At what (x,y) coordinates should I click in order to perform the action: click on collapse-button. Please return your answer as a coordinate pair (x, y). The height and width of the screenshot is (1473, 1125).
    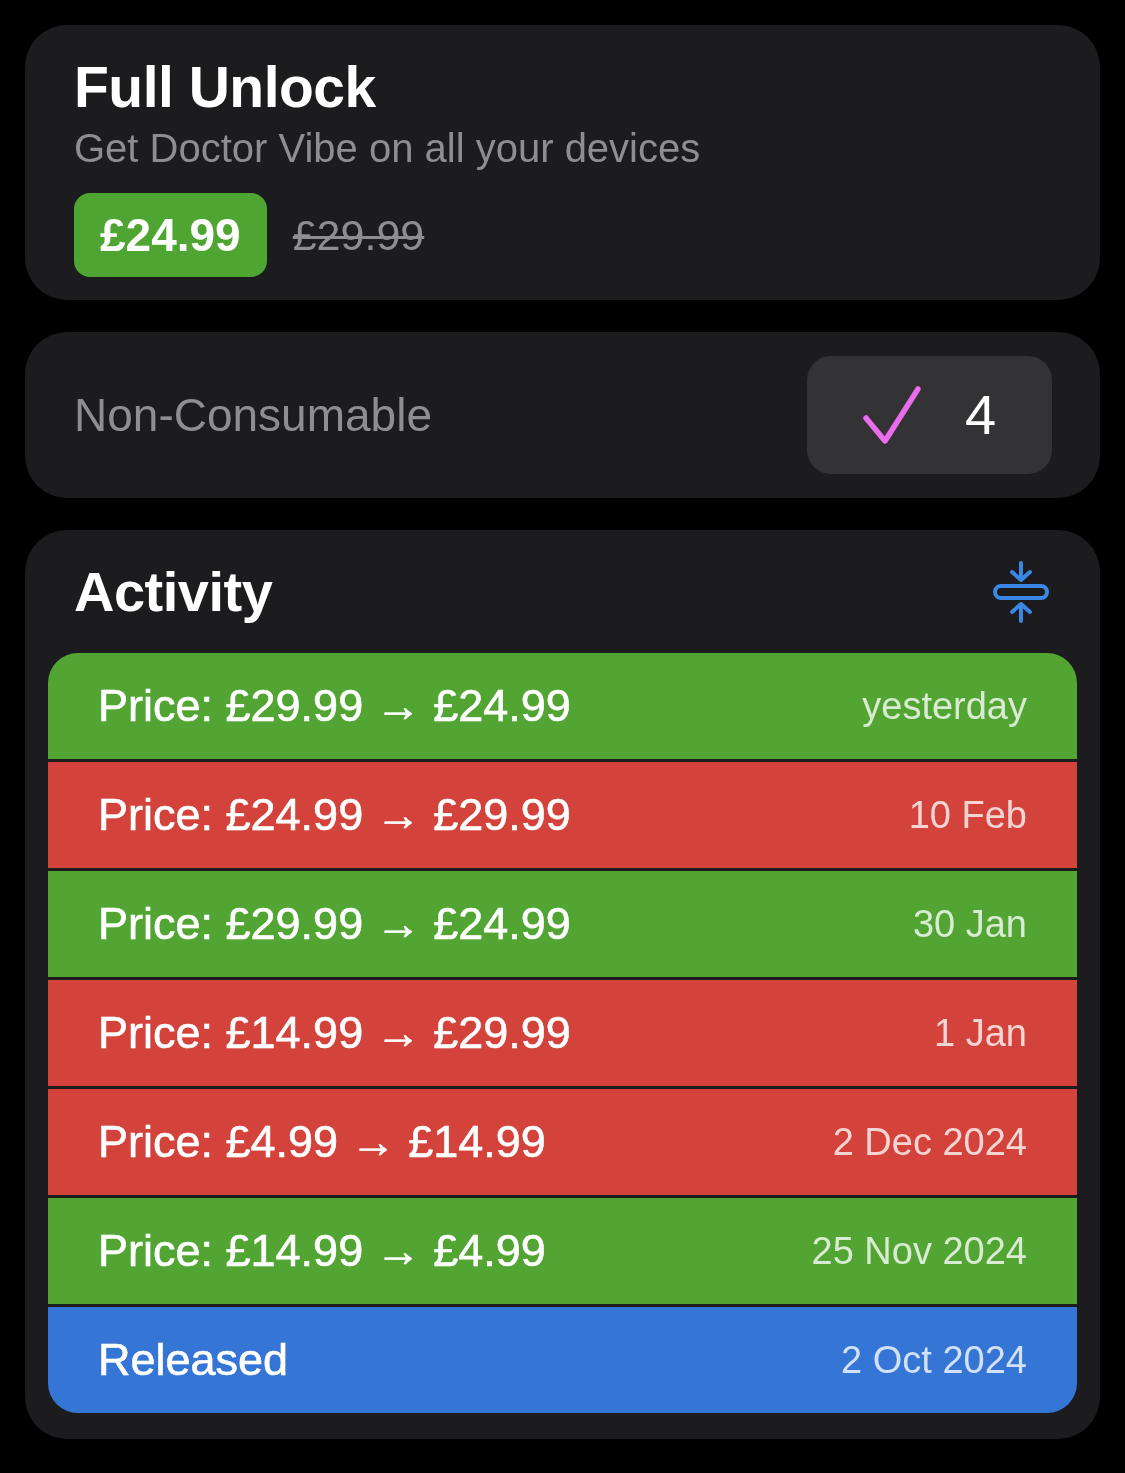
    Looking at the image, I should click on (1021, 591).